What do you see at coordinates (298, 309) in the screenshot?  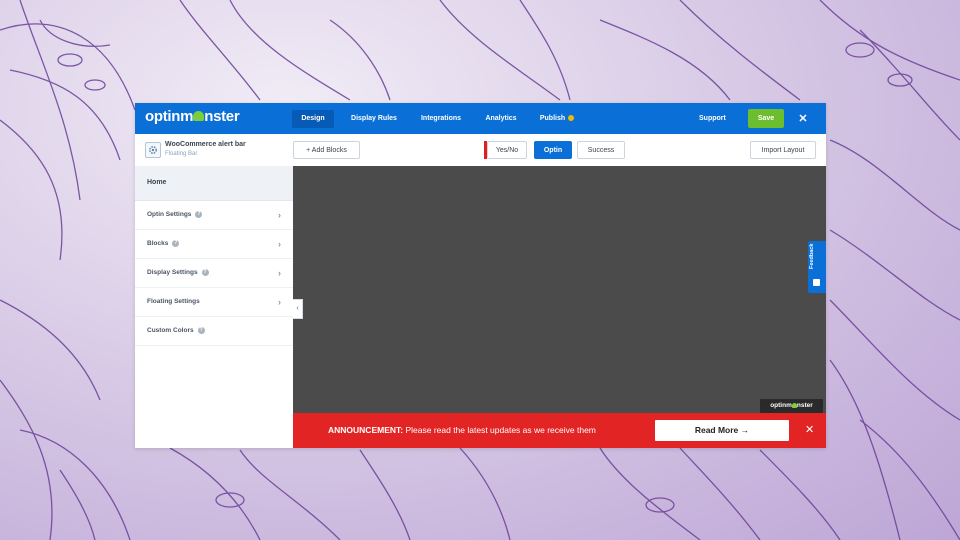 I see `collapse-sidebar-button: ‹` at bounding box center [298, 309].